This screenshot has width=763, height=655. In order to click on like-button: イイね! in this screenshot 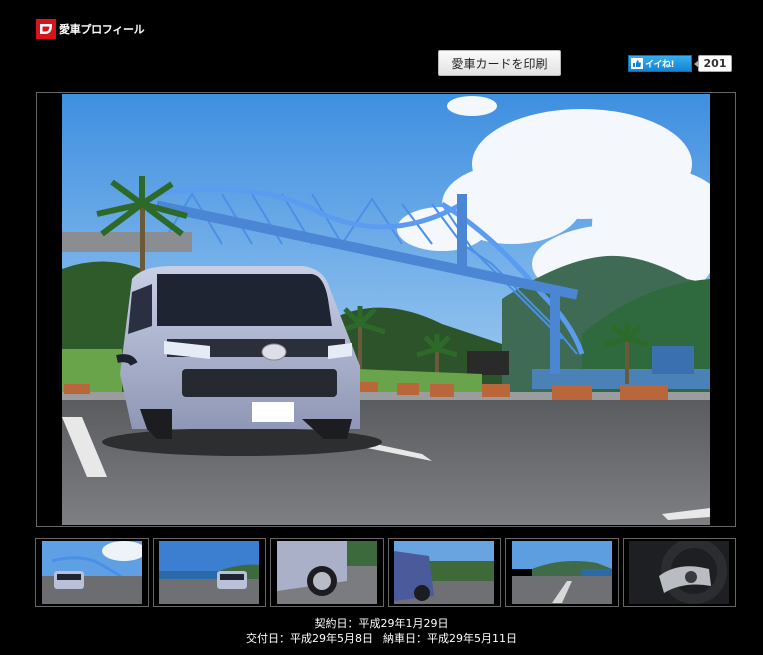, I will do `click(660, 63)`.